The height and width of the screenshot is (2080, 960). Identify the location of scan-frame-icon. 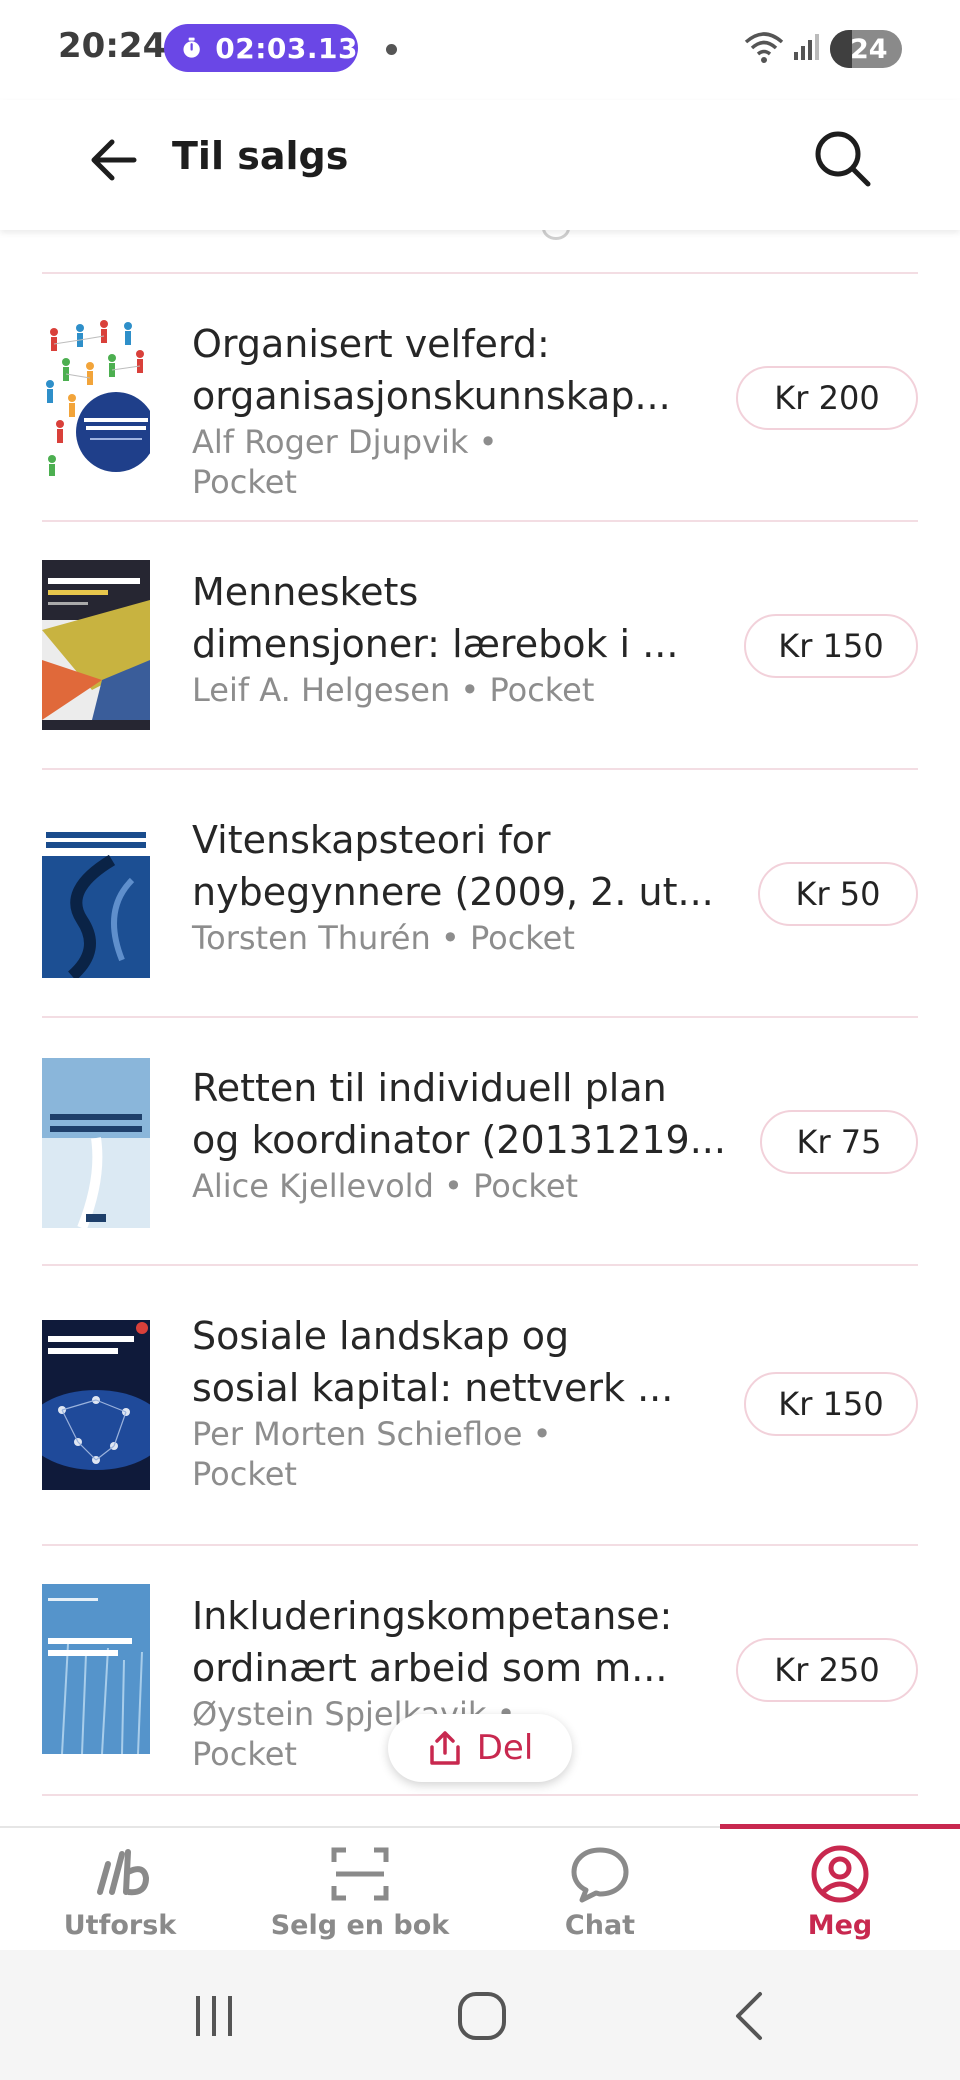
(360, 1874).